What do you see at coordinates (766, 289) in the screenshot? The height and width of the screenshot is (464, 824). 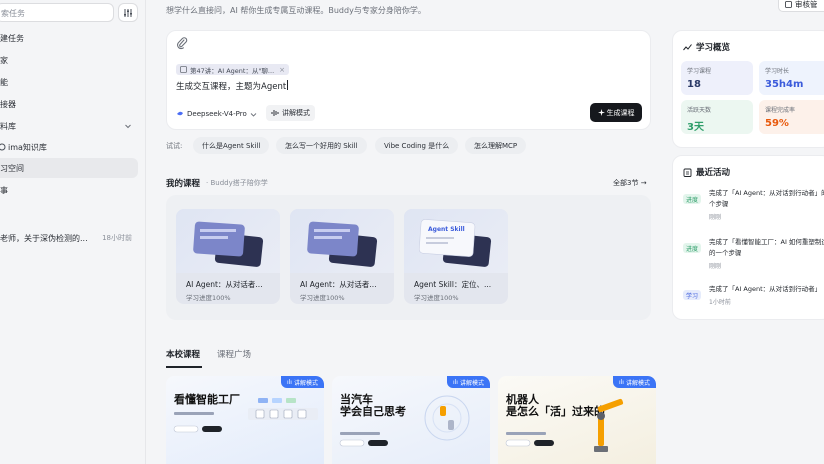 I see `activity-text: 完成了「AI Agent：从对话到行动者」` at bounding box center [766, 289].